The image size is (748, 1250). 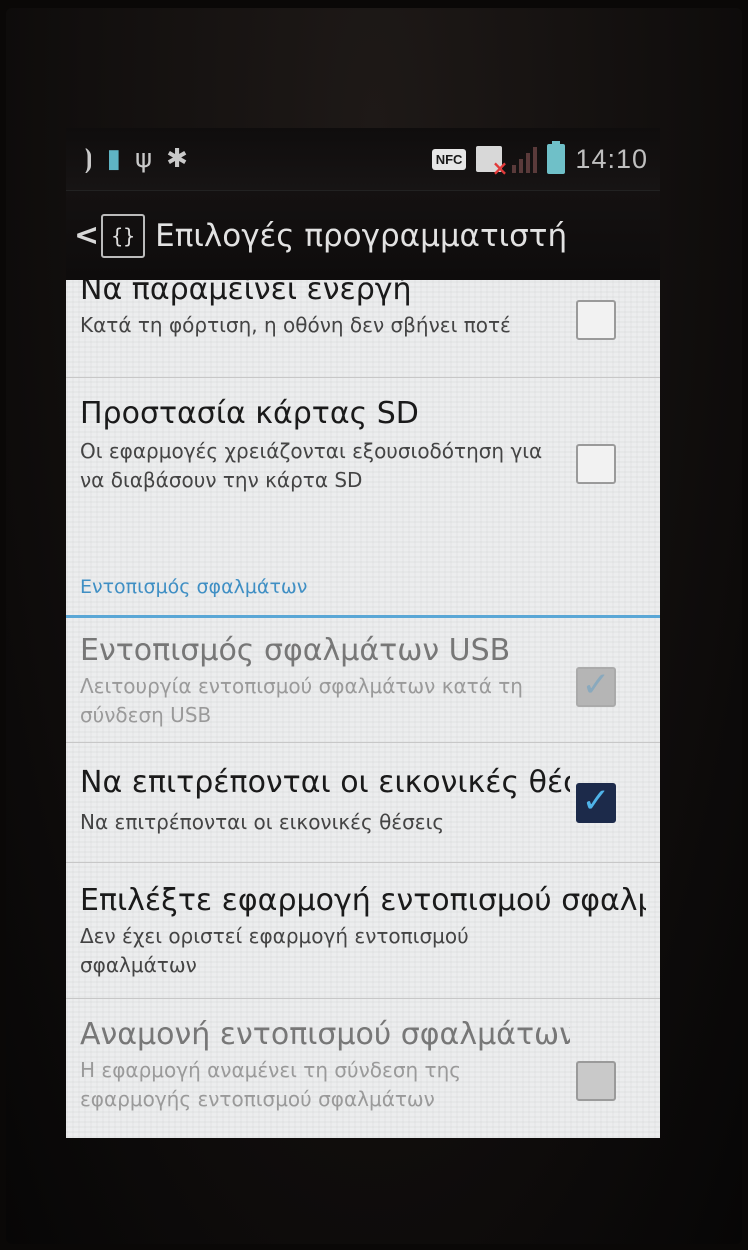 I want to click on pref-title: Αναμονή εντοπισμού σφαλμάτων, so click(x=325, y=1034).